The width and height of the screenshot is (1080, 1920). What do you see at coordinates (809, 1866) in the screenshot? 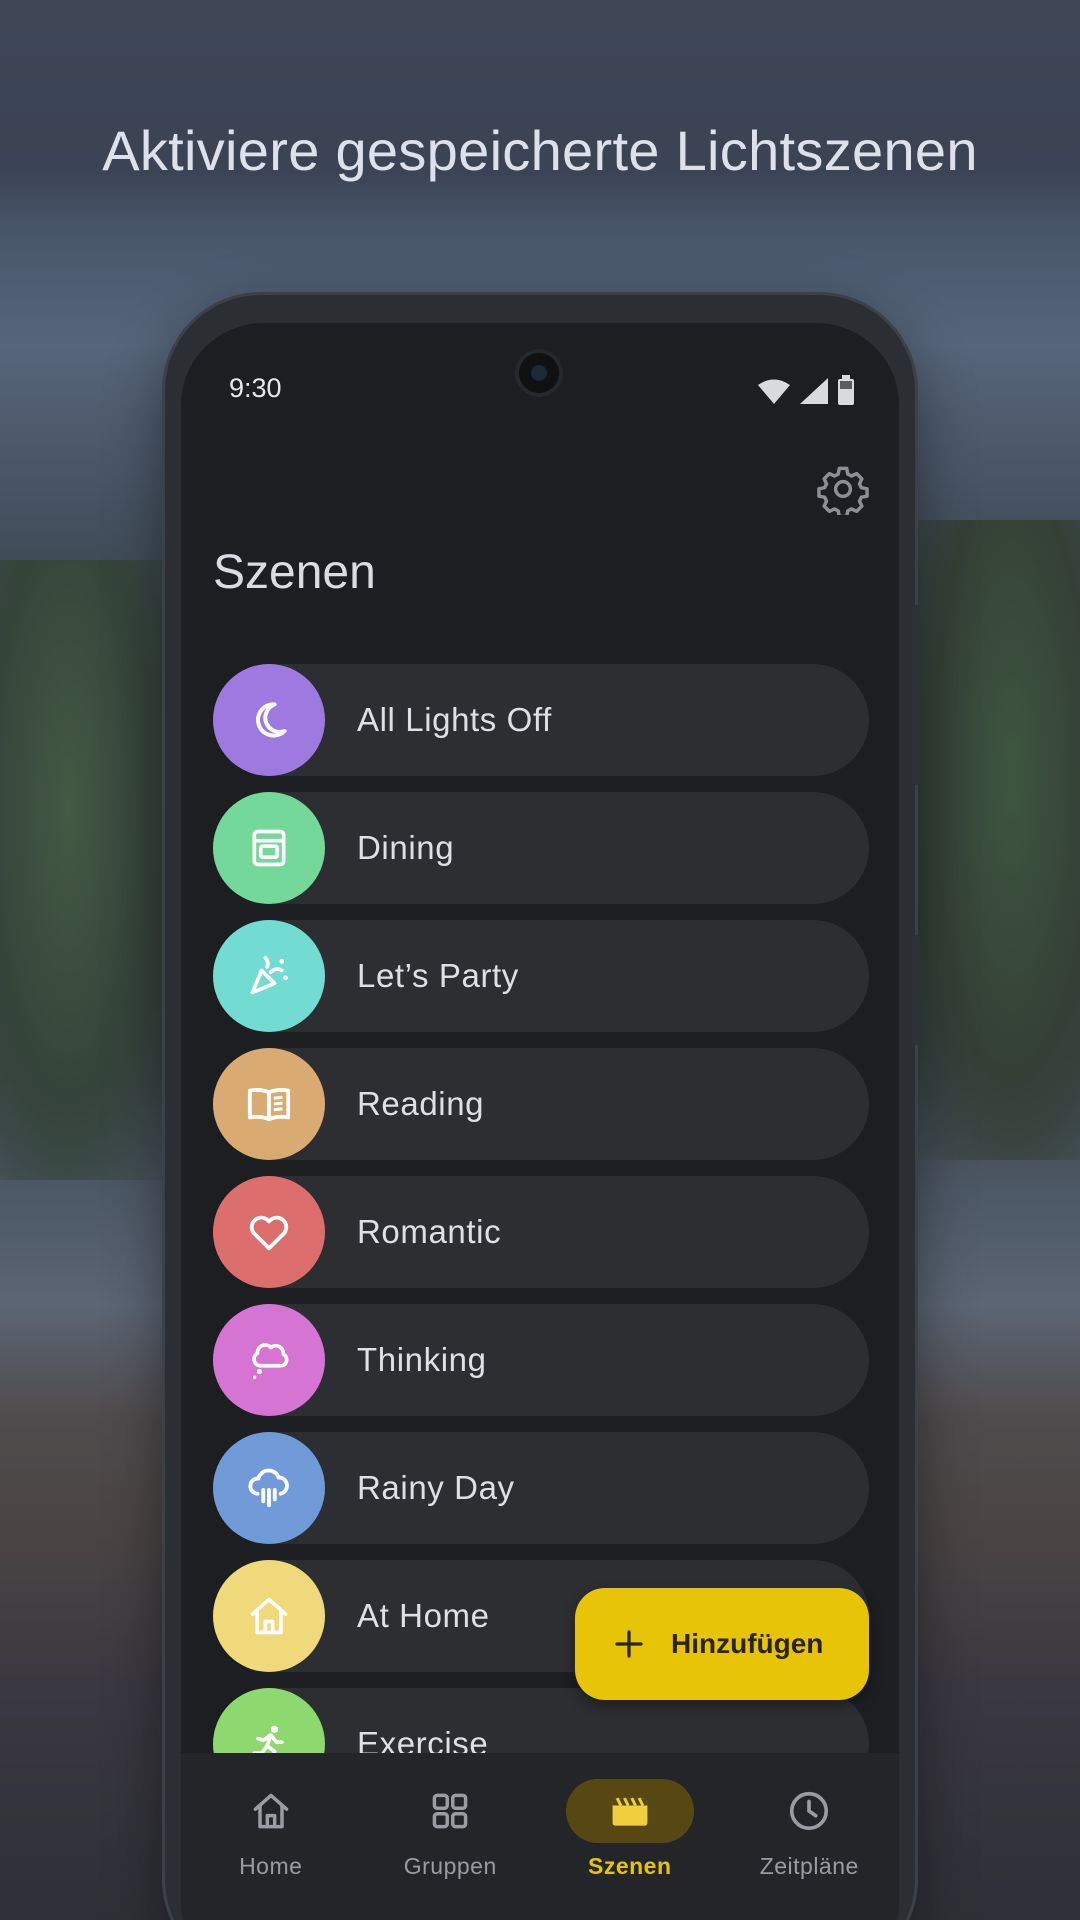
I see `nav-label: Zeitpläne` at bounding box center [809, 1866].